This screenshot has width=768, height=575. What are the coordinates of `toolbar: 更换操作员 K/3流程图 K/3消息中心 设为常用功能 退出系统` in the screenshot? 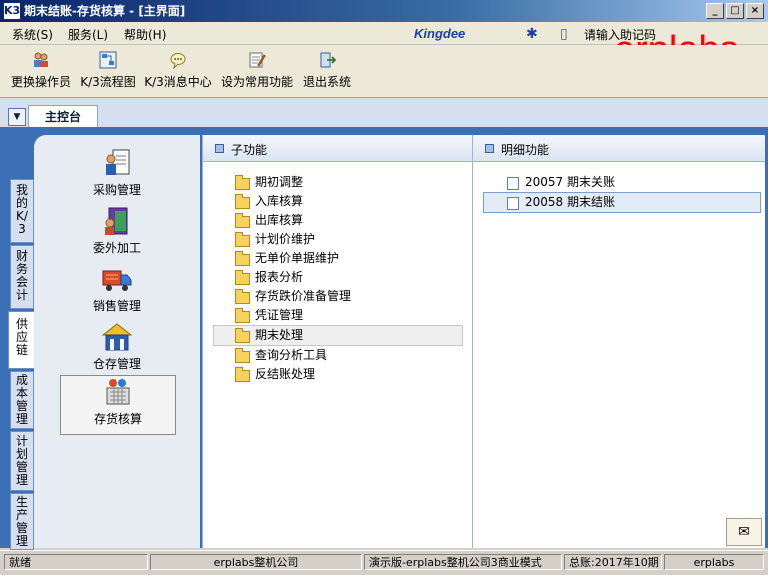 It's located at (384, 71).